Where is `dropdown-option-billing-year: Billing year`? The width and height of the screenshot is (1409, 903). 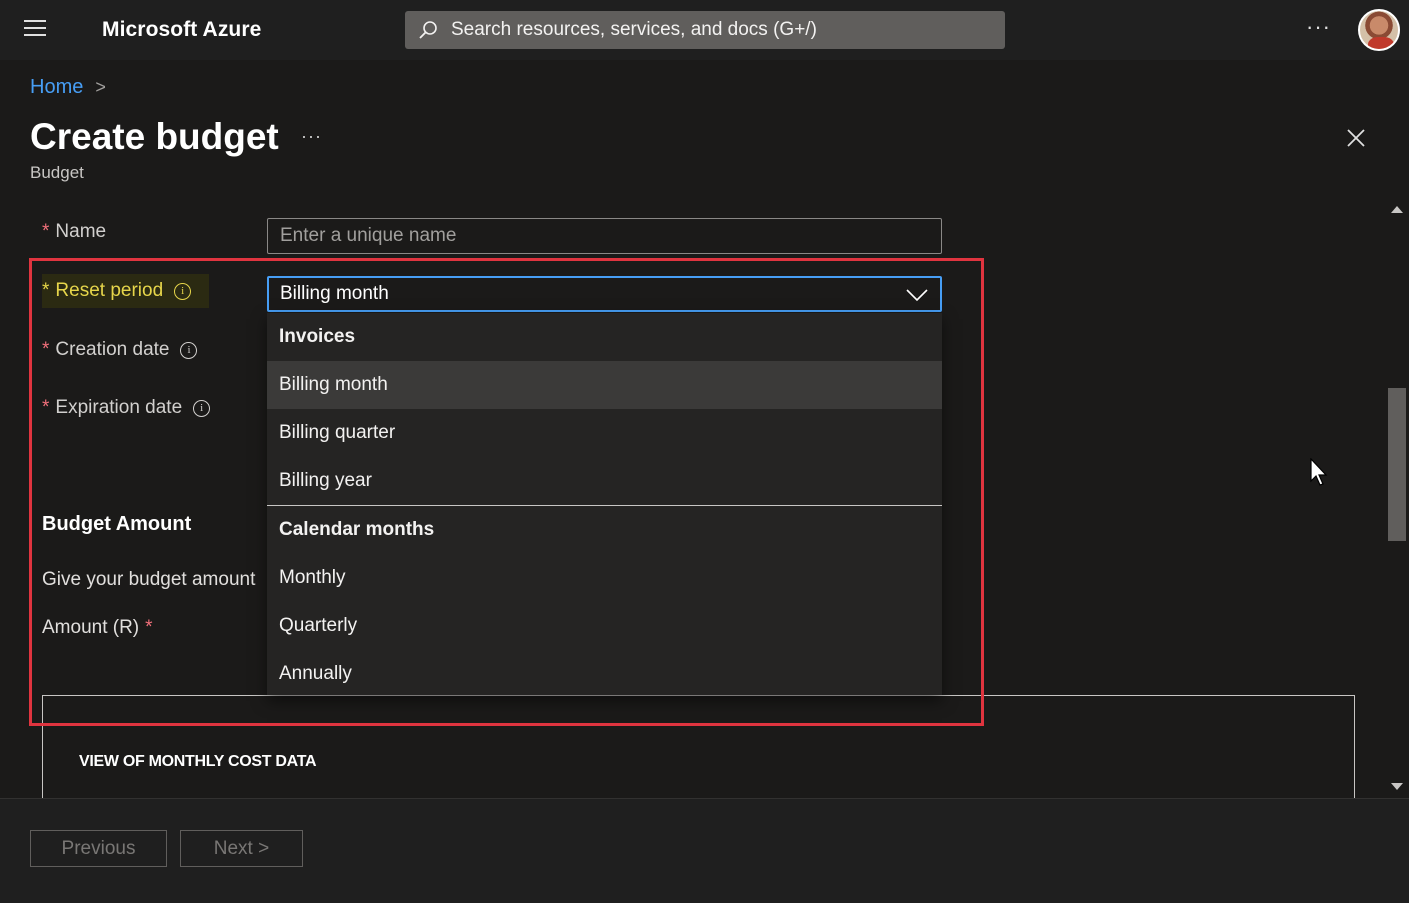
dropdown-option-billing-year: Billing year is located at coordinates (604, 481).